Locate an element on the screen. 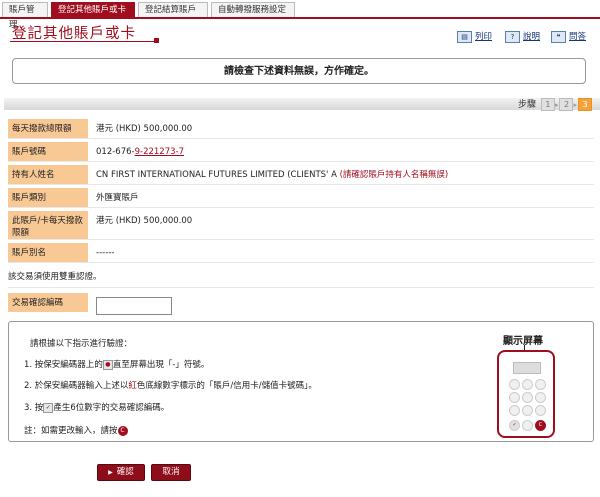 This screenshot has height=497, width=600. print-link: ▤ 列印 is located at coordinates (474, 36).